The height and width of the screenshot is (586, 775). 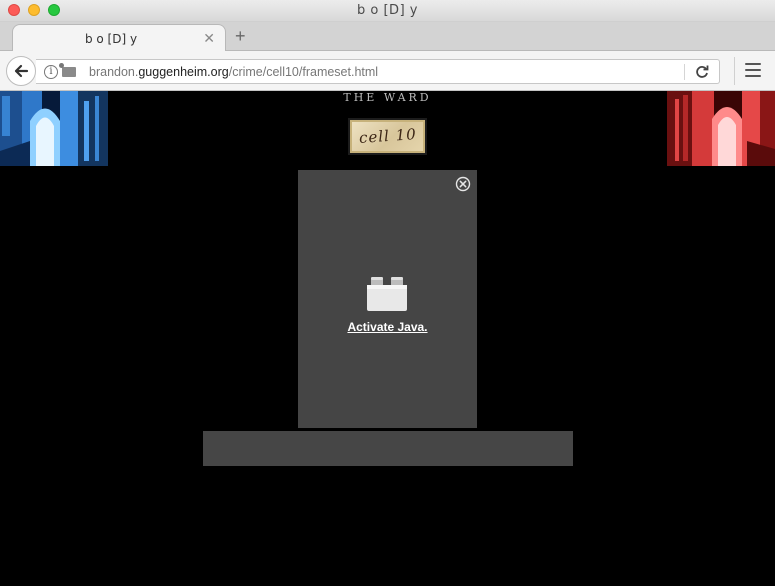 What do you see at coordinates (387, 327) in the screenshot?
I see `activate-java-link: Activate Java.` at bounding box center [387, 327].